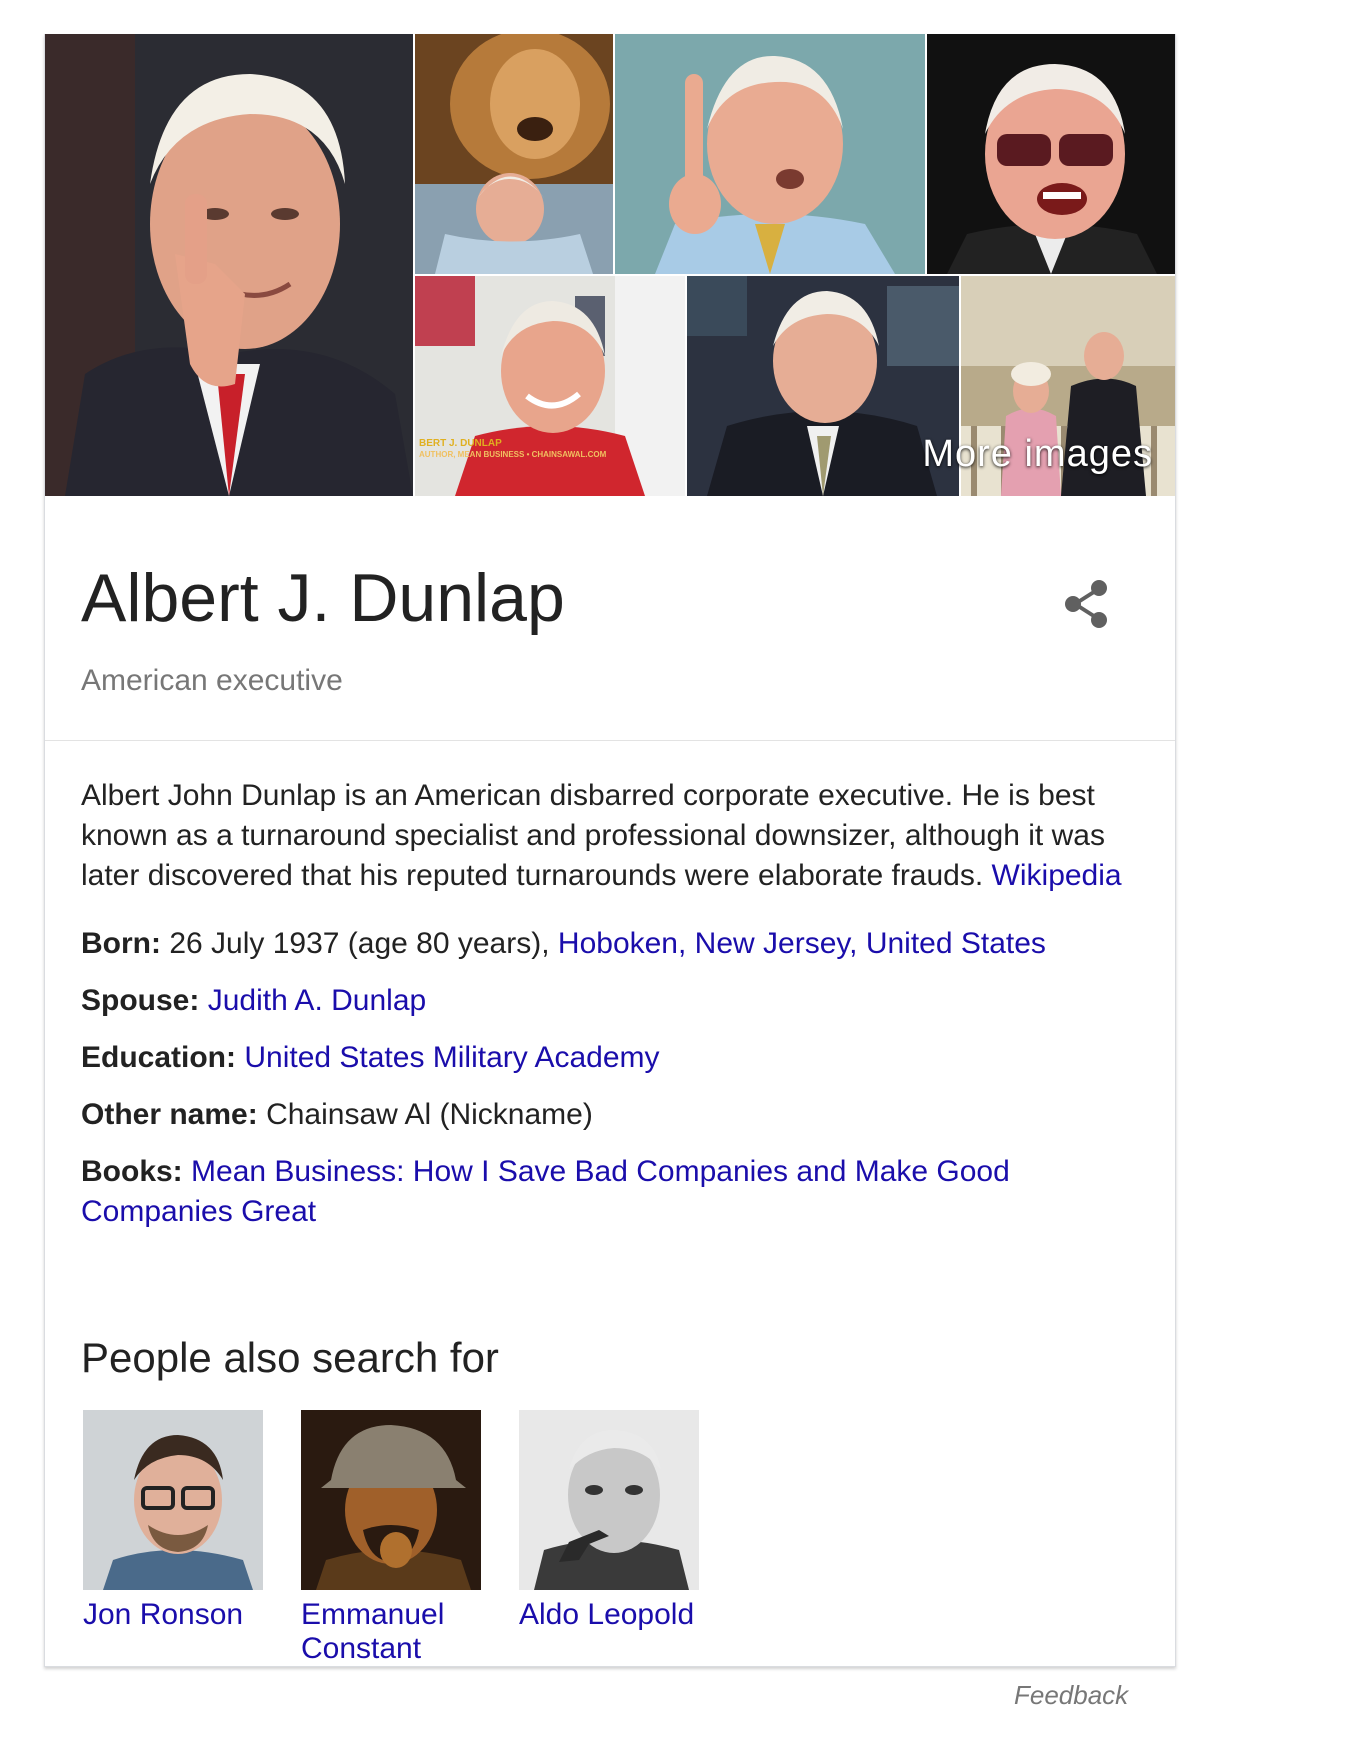 The height and width of the screenshot is (1740, 1346). Describe the element at coordinates (173, 1615) in the screenshot. I see `person-name: Jon Ronson` at that location.